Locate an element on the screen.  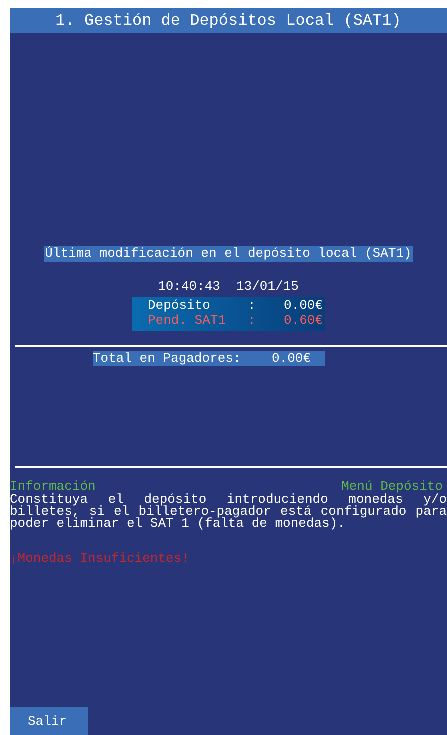
time-text: 10:40:43 is located at coordinates (189, 287).